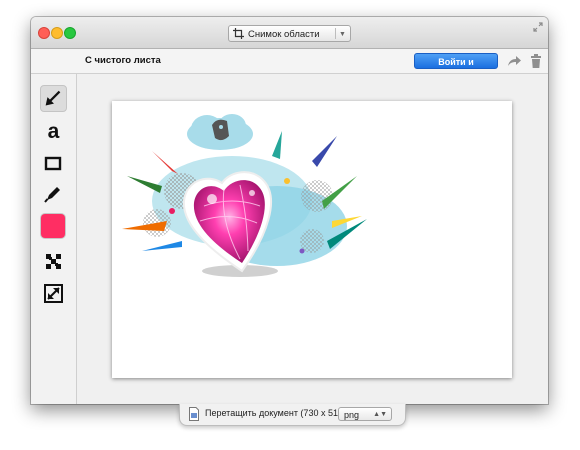  Describe the element at coordinates (238, 33) in the screenshot. I see `crop-icon` at that location.